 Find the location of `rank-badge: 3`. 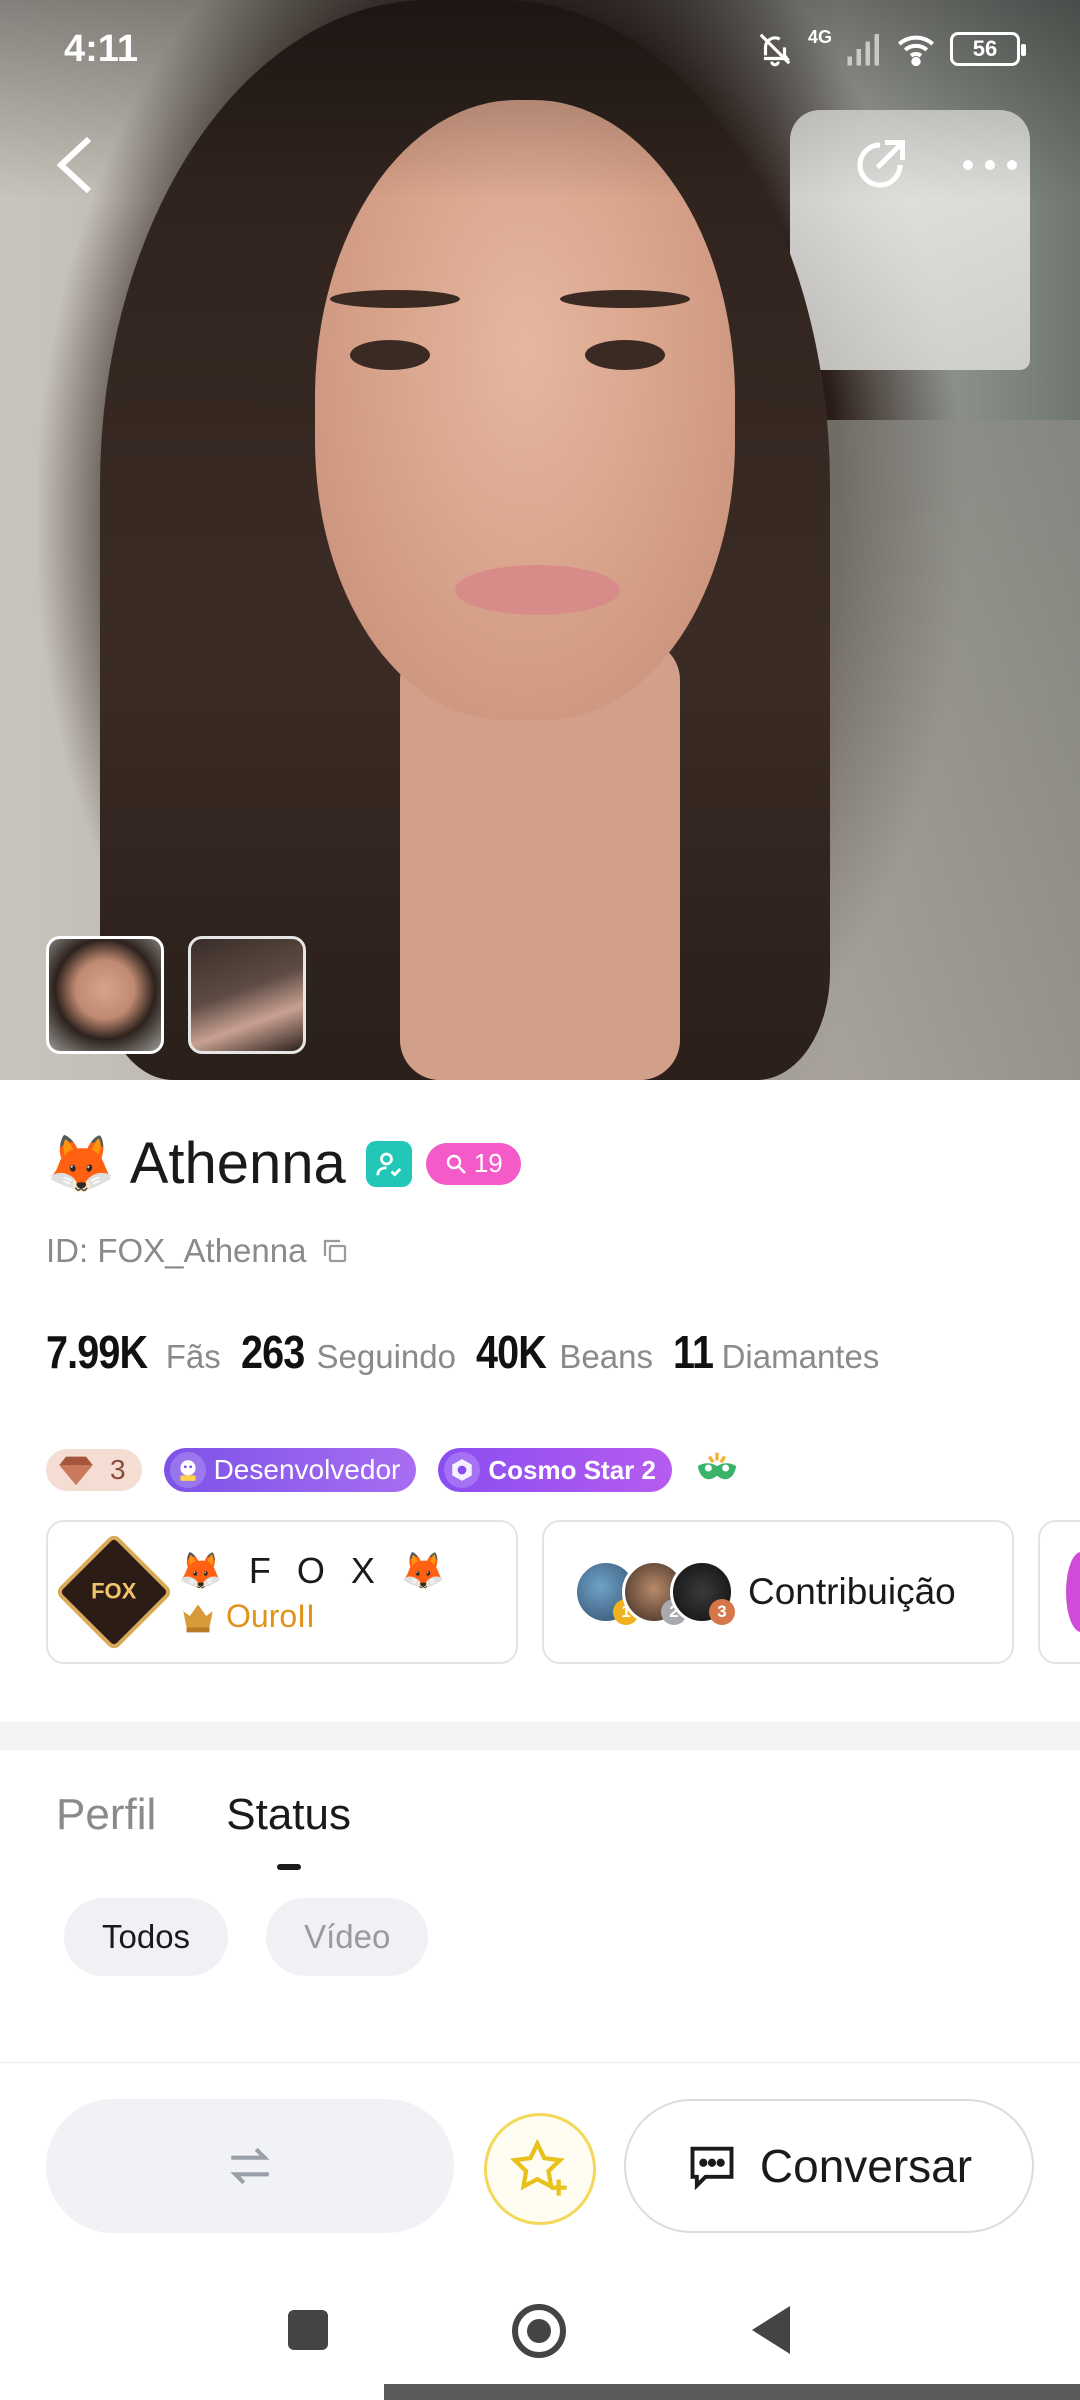

rank-badge: 3 is located at coordinates (722, 1612).